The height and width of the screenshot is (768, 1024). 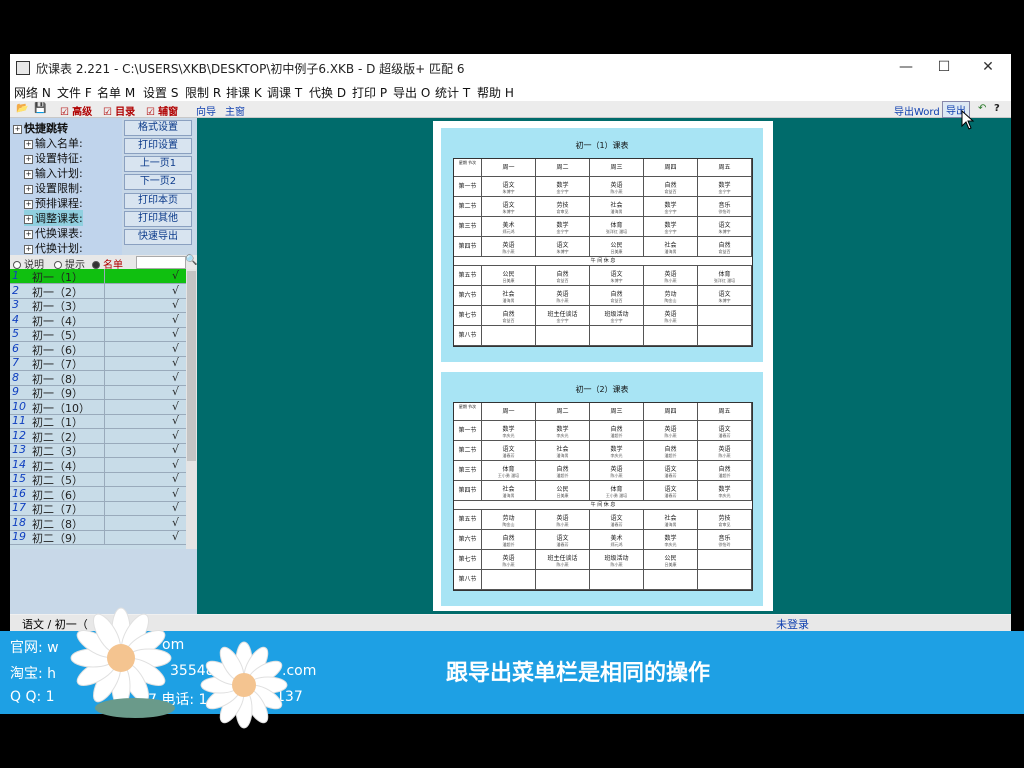 What do you see at coordinates (98, 421) in the screenshot?
I see `list-row: 11 初二（1） √` at bounding box center [98, 421].